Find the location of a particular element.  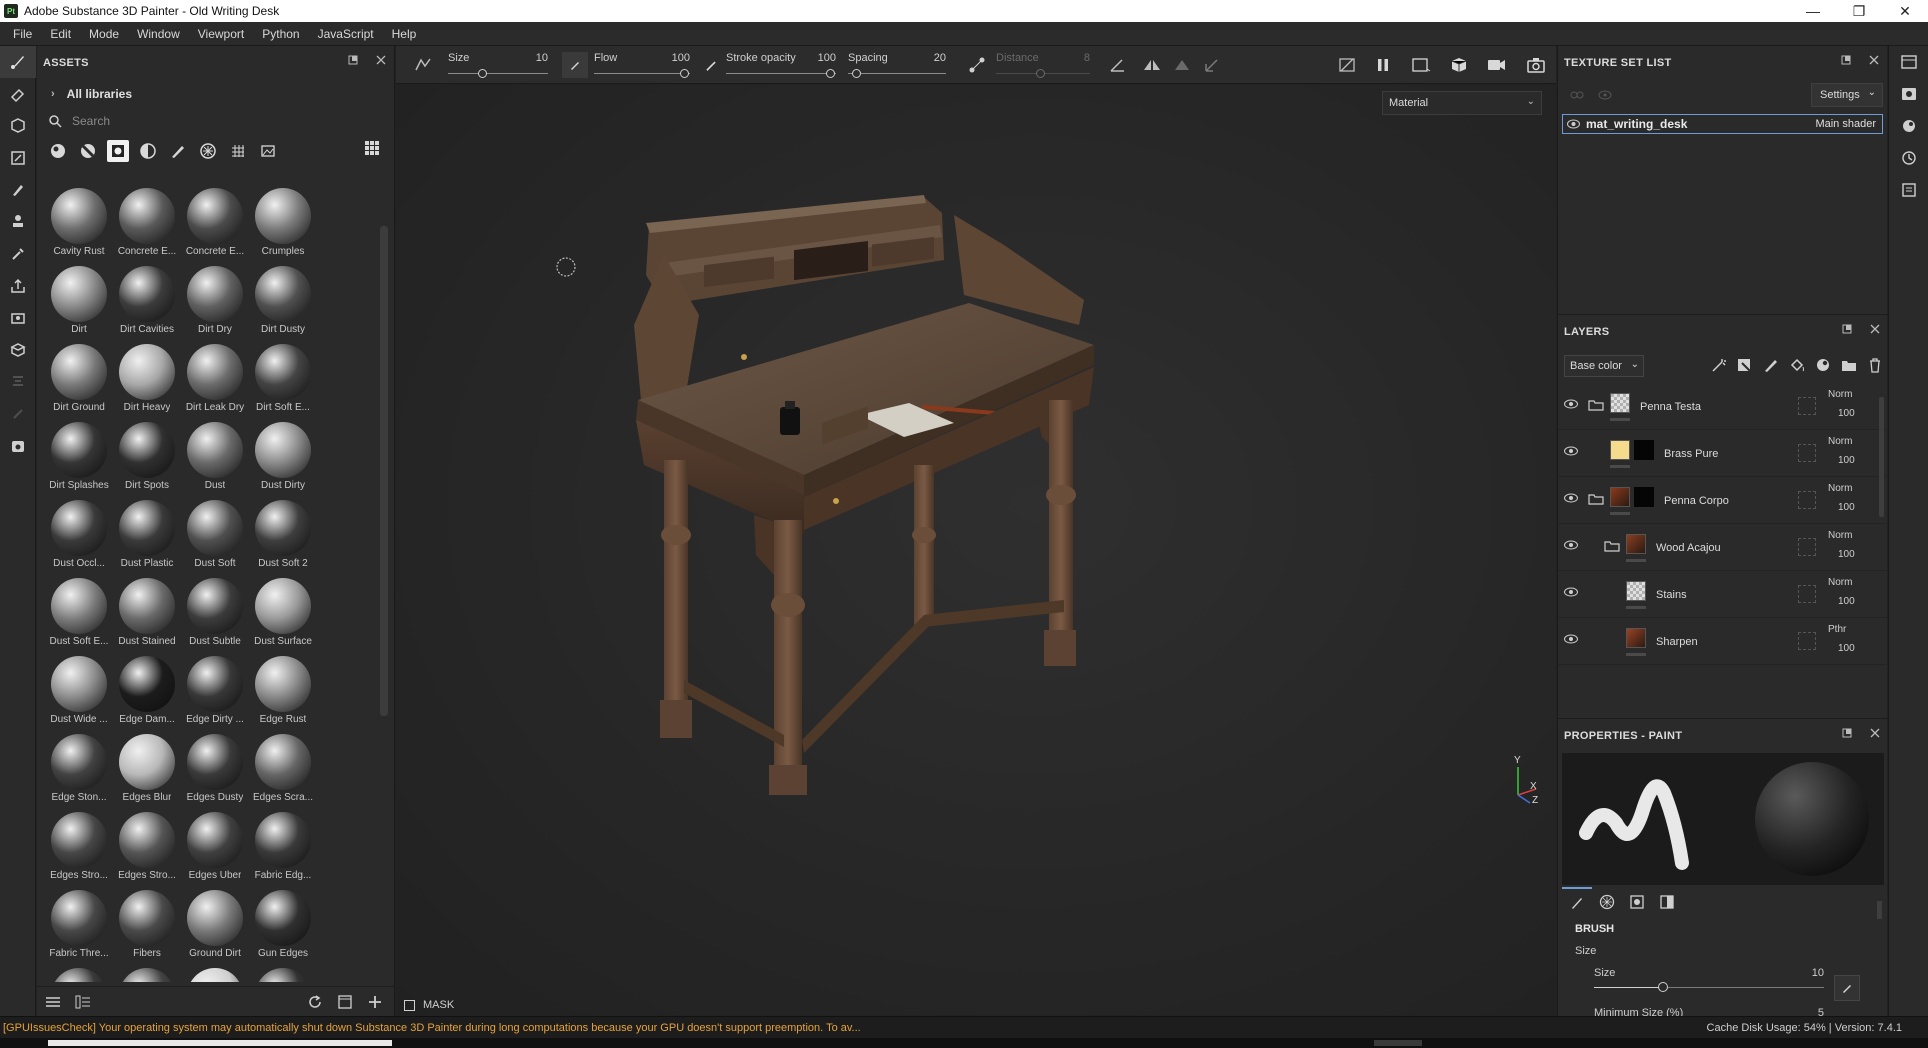

layer-mask-thumbnail is located at coordinates (1644, 450).